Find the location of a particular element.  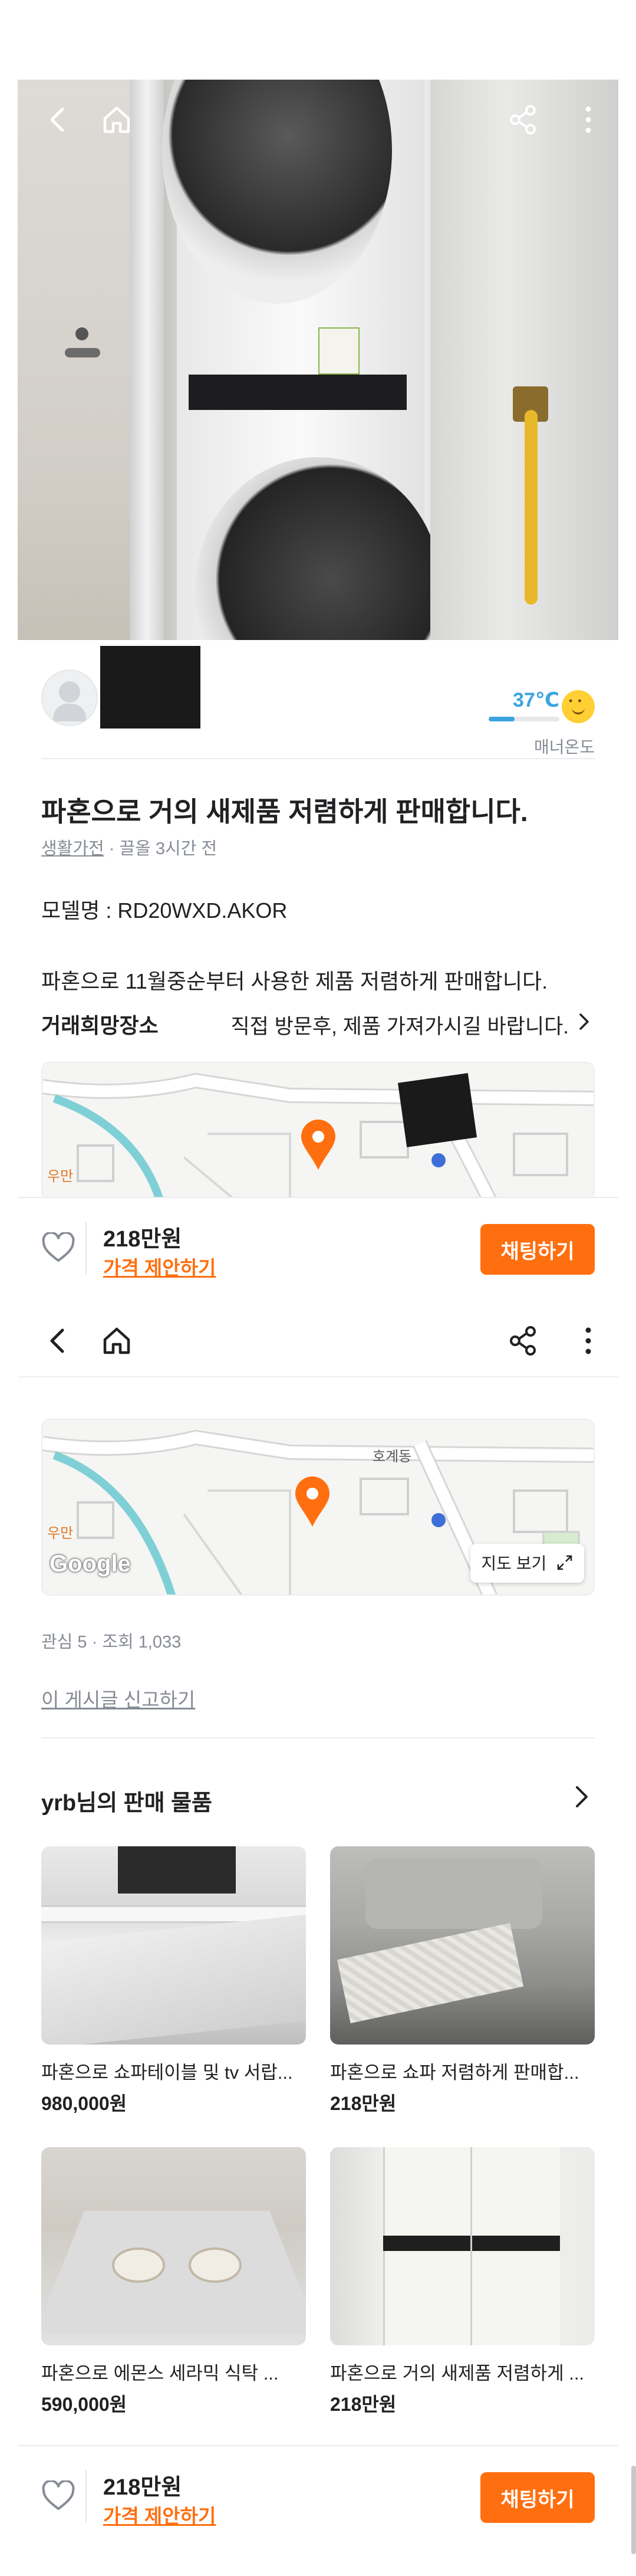

smiley-face-icon is located at coordinates (578, 706).